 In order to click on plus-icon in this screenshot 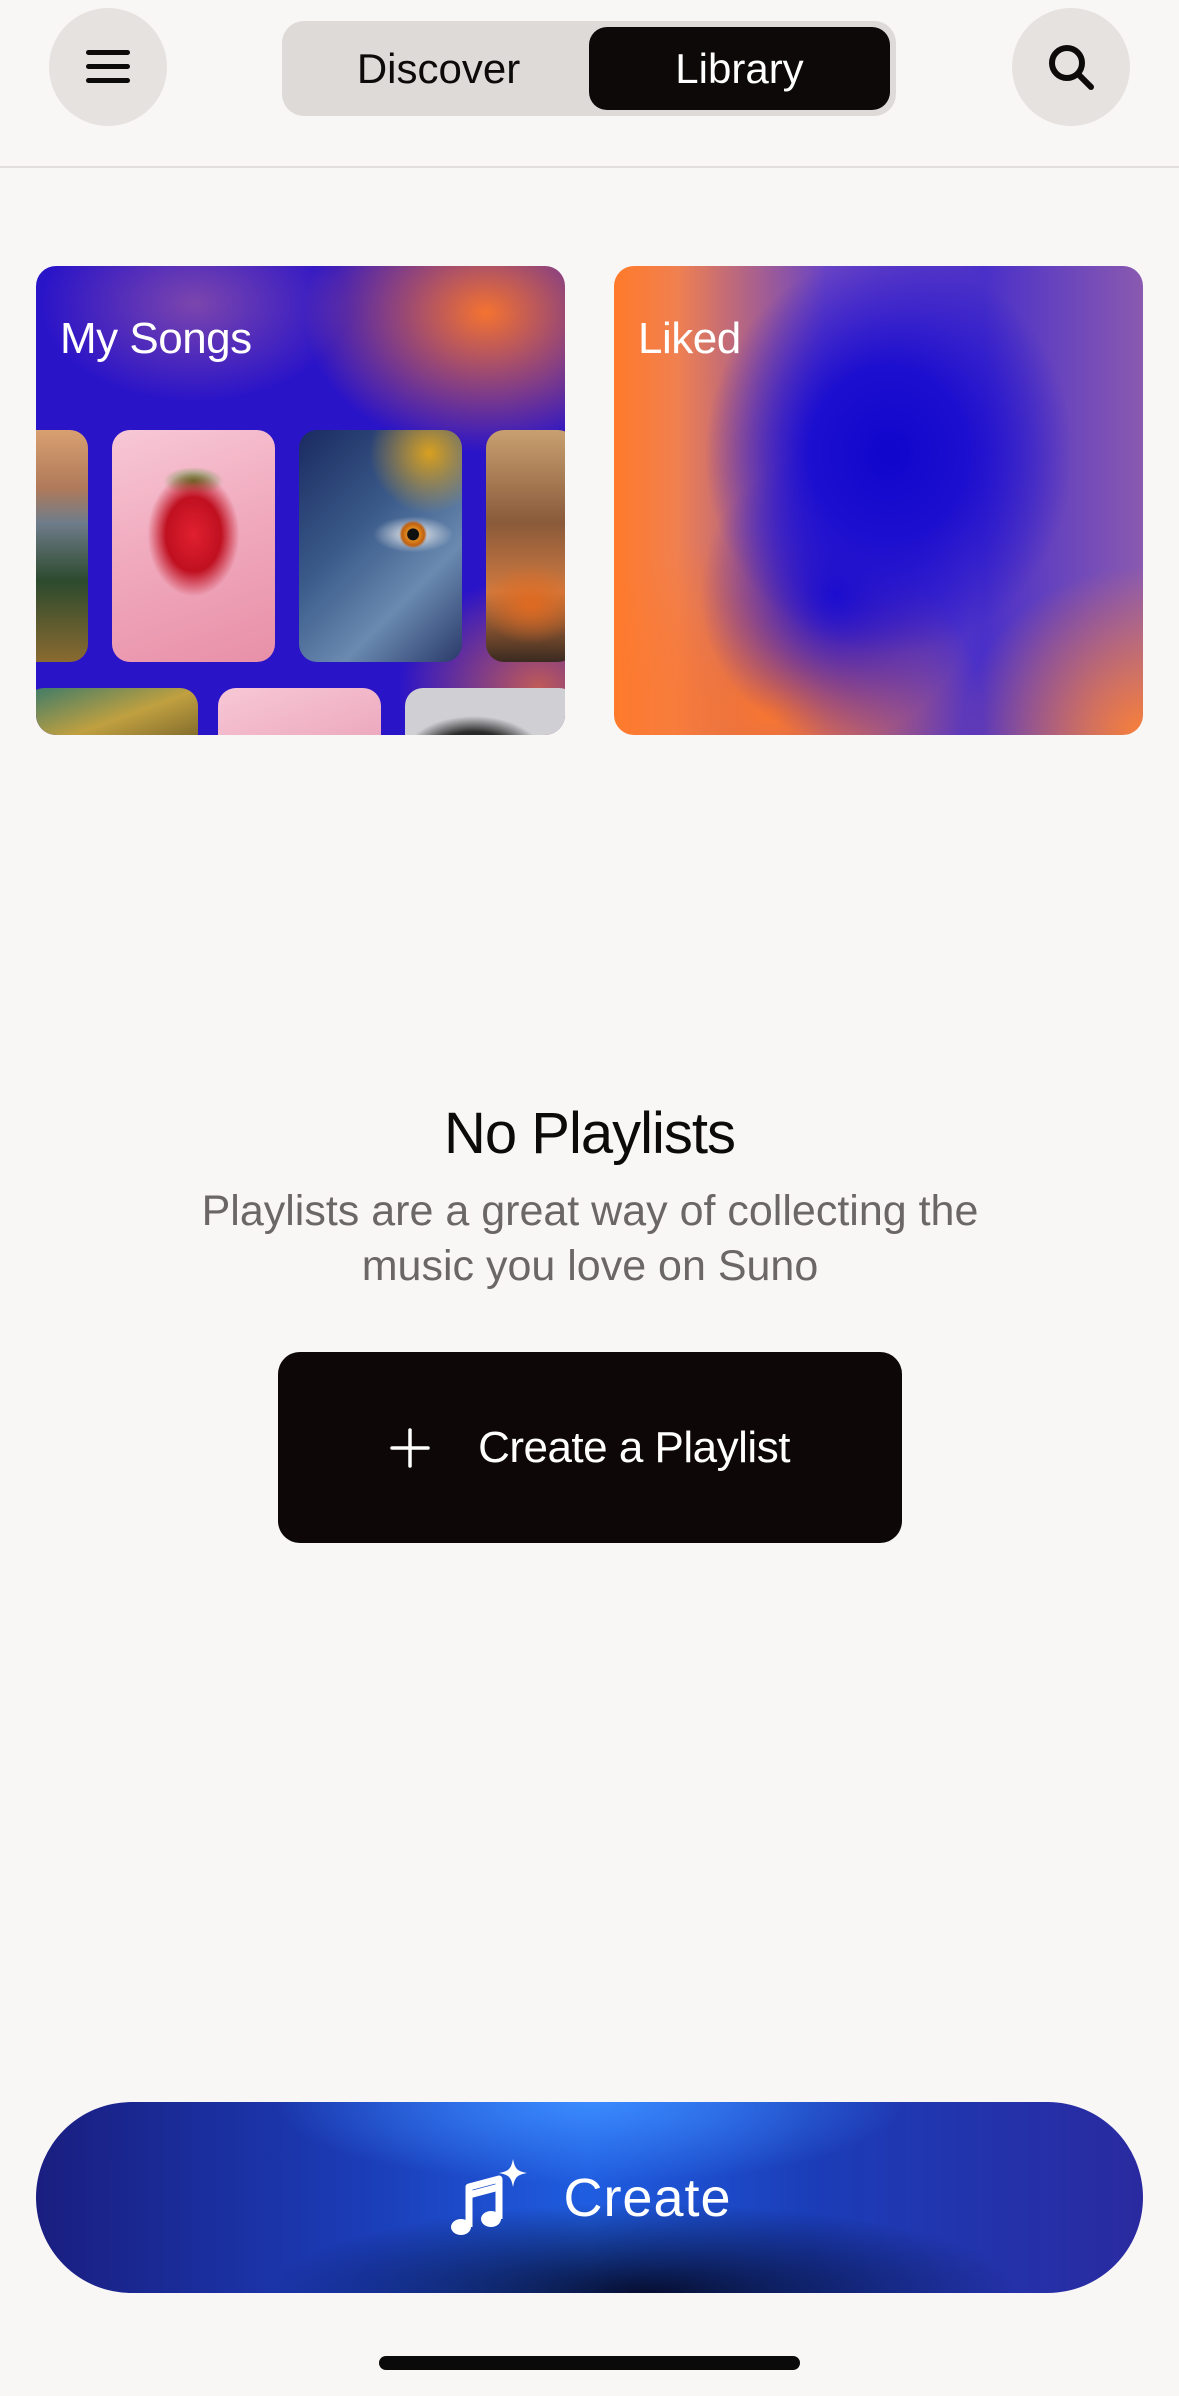, I will do `click(410, 1447)`.